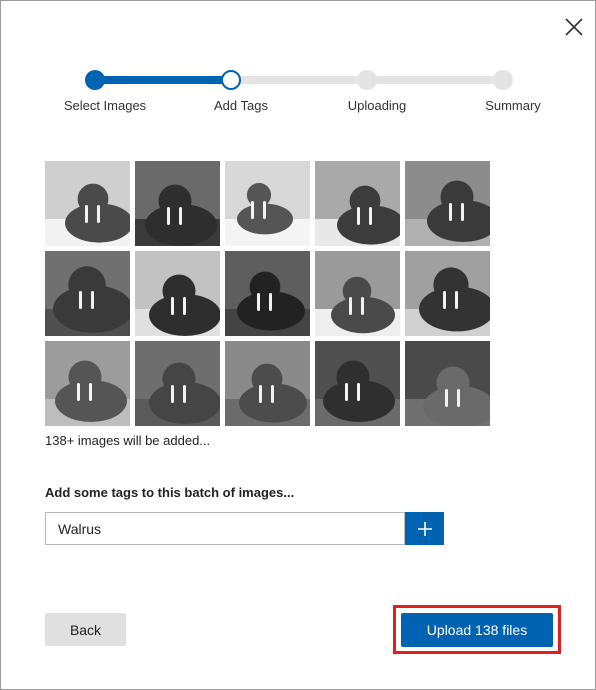 The width and height of the screenshot is (596, 690). Describe the element at coordinates (95, 80) in the screenshot. I see `step-node-select-images` at that location.